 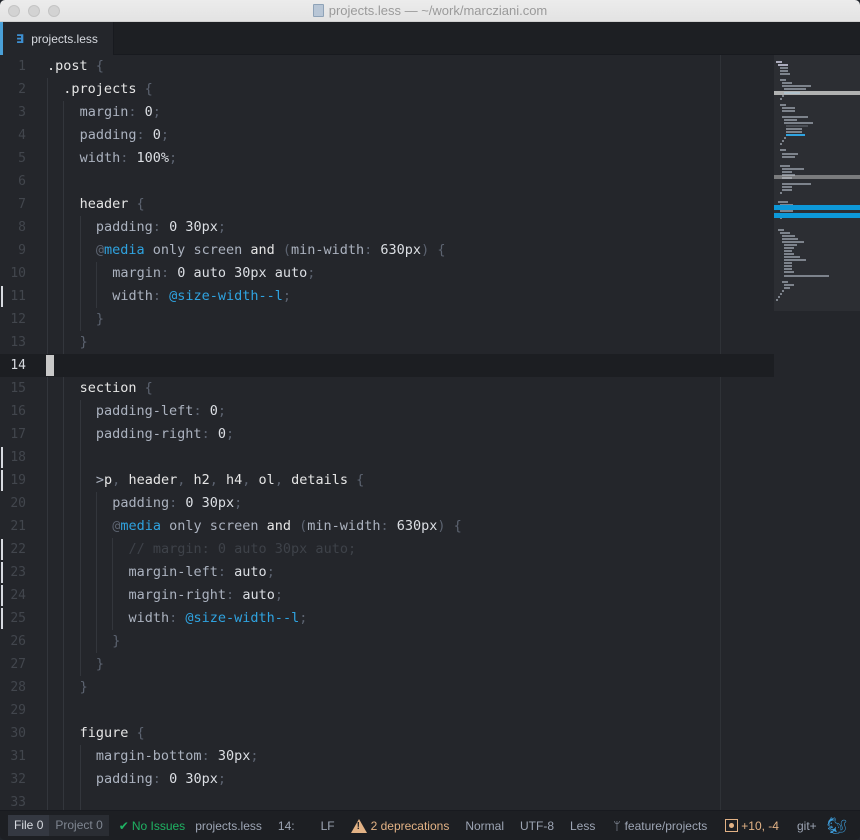 What do you see at coordinates (13, 572) in the screenshot?
I see `line-number: 23` at bounding box center [13, 572].